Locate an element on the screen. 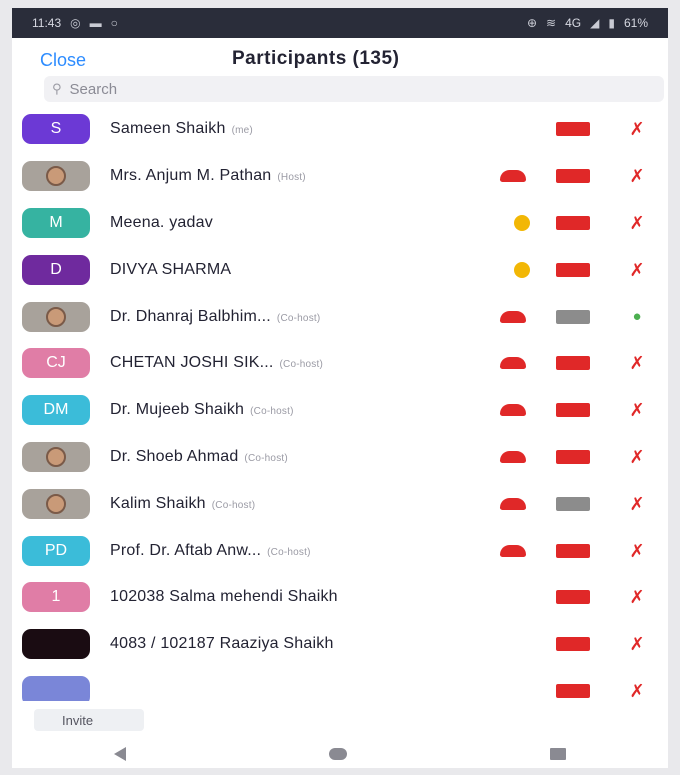 The width and height of the screenshot is (680, 775). recents-icon is located at coordinates (558, 753).